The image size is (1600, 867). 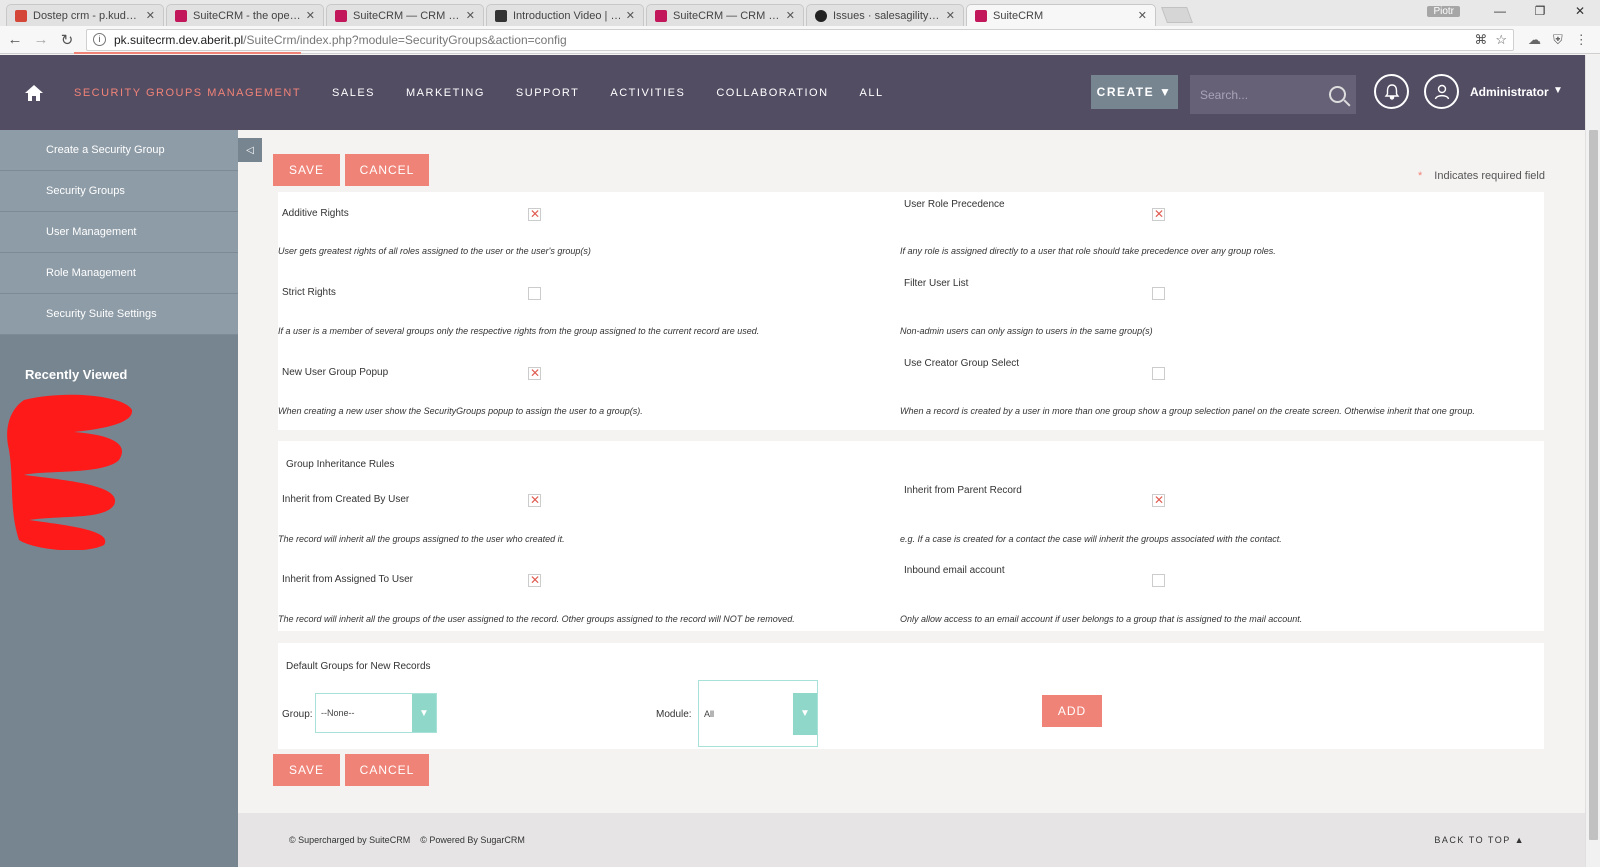 I want to click on bookmark-star-icon: ☆, so click(x=1501, y=40).